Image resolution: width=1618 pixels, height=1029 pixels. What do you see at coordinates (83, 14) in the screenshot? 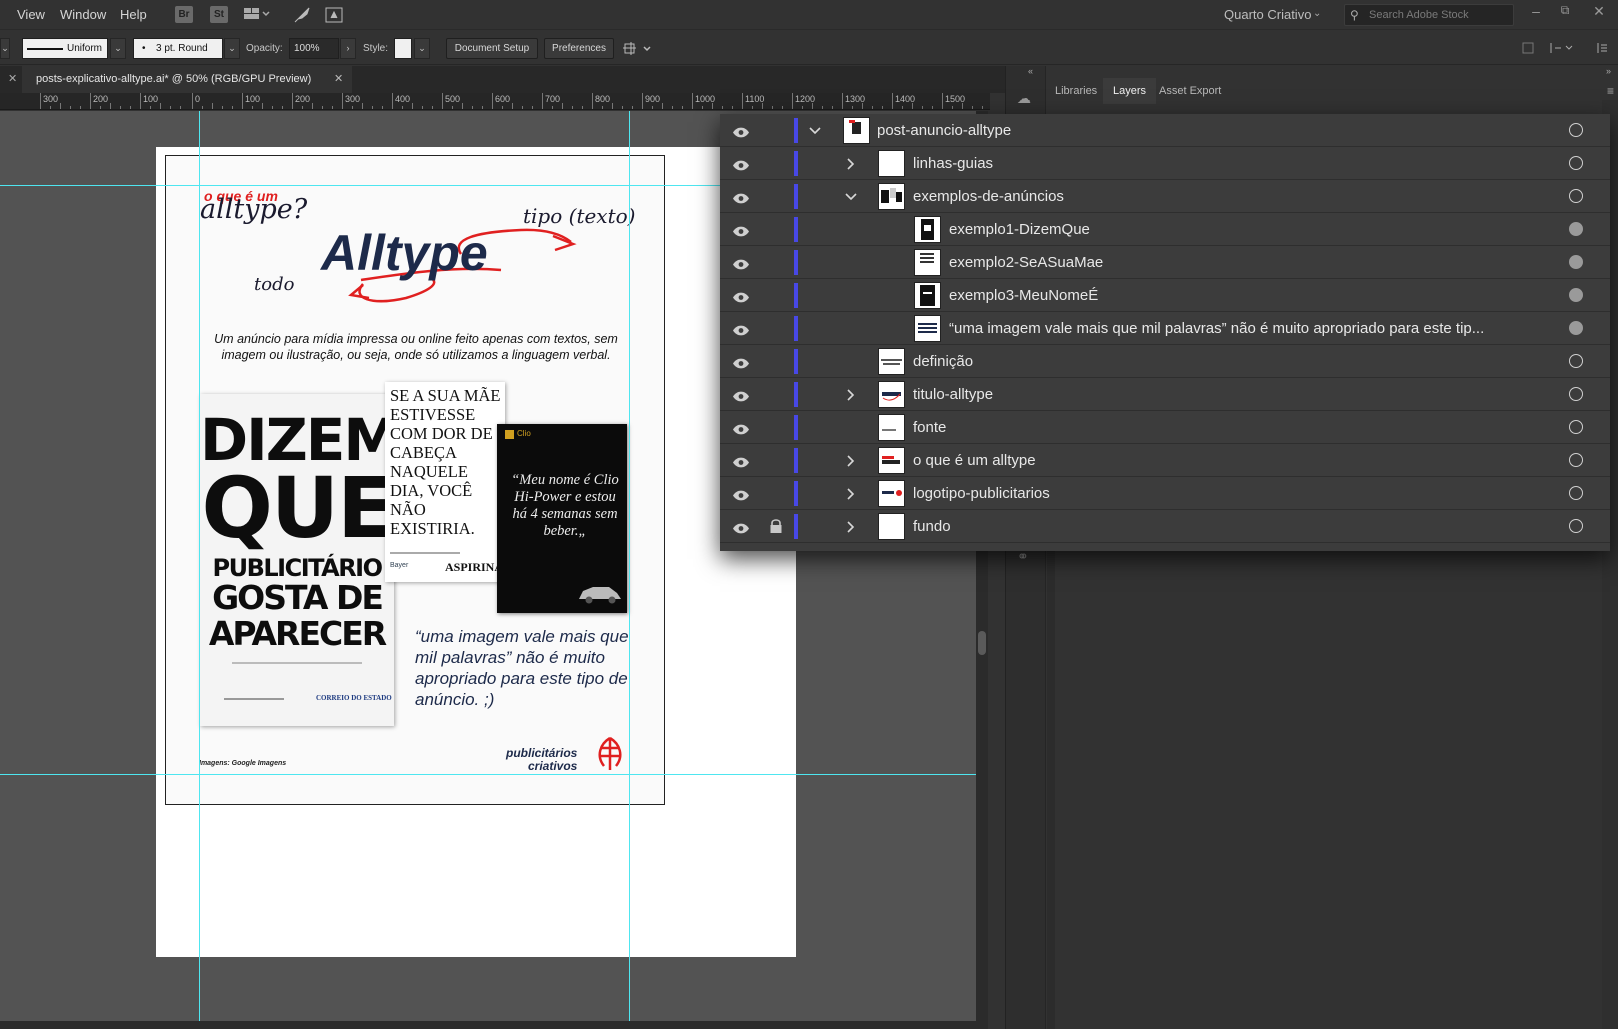
I see `menu-window: Window` at bounding box center [83, 14].